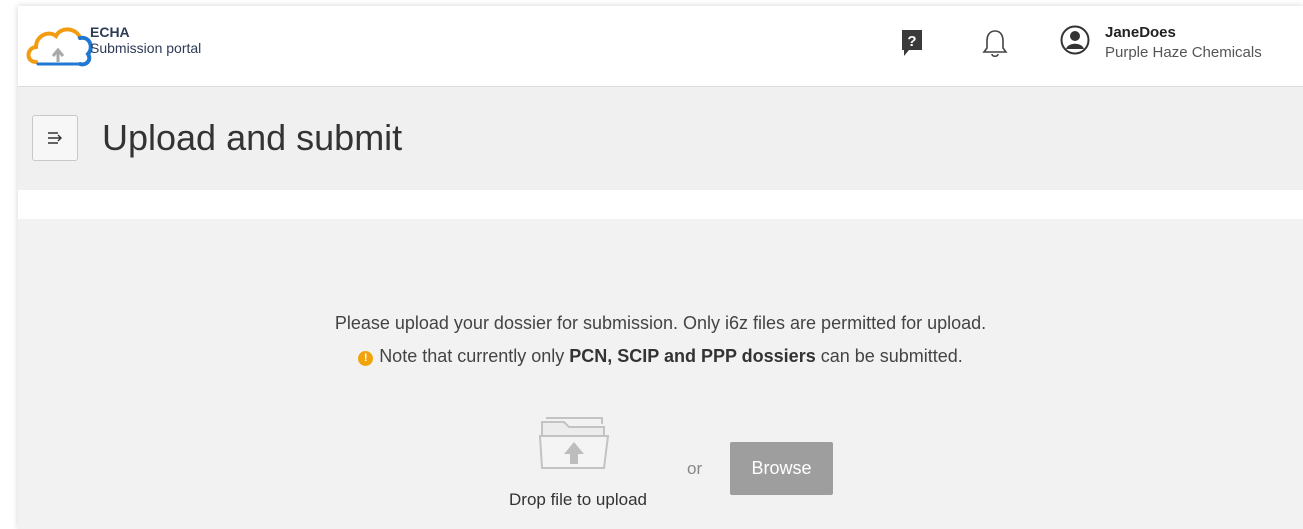 Image resolution: width=1303 pixels, height=529 pixels. Describe the element at coordinates (578, 499) in the screenshot. I see `drop-label: Drop file to upload` at that location.